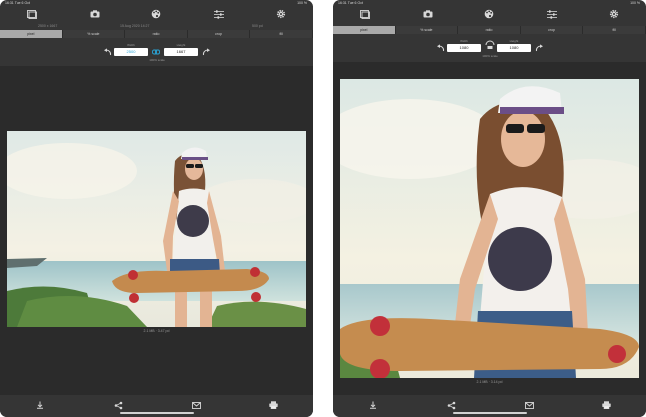  I want to click on image-size: 500 pd, so click(257, 26).